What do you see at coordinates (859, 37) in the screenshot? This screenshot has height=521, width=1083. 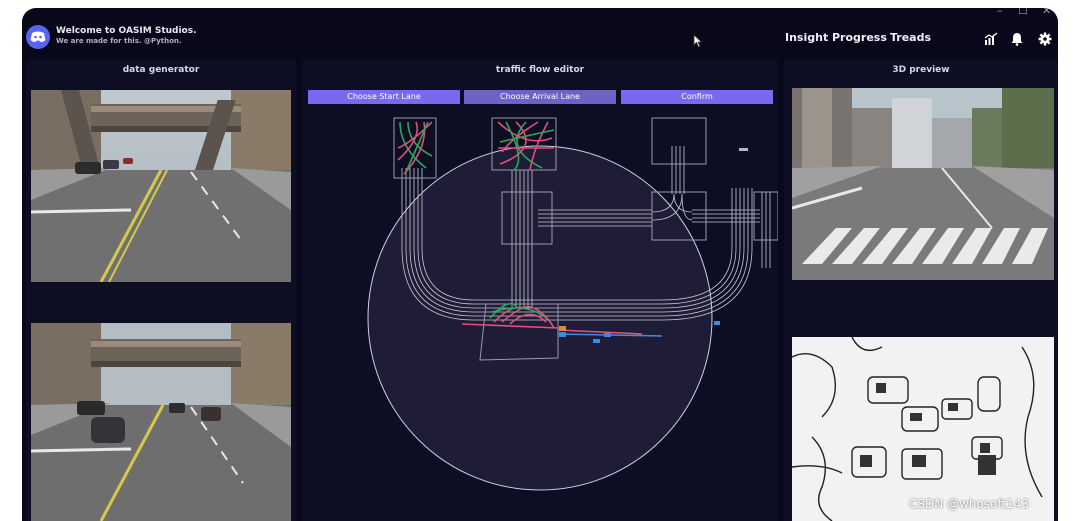 I see `nav-progress: Progress` at bounding box center [859, 37].